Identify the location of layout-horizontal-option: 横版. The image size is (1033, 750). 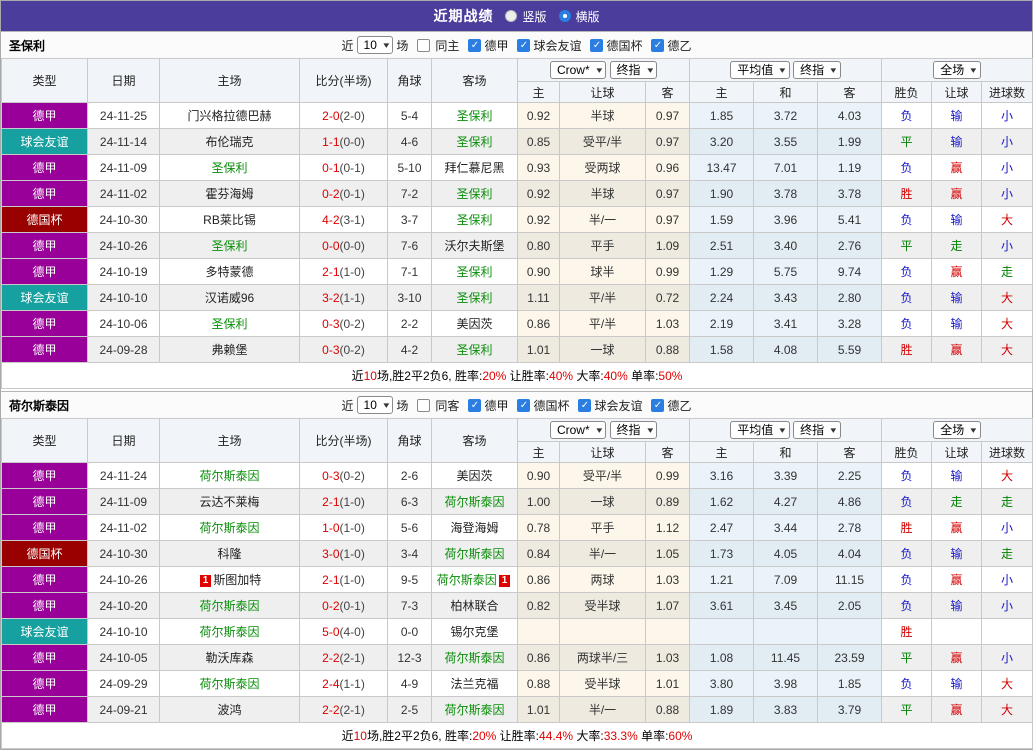
(579, 16).